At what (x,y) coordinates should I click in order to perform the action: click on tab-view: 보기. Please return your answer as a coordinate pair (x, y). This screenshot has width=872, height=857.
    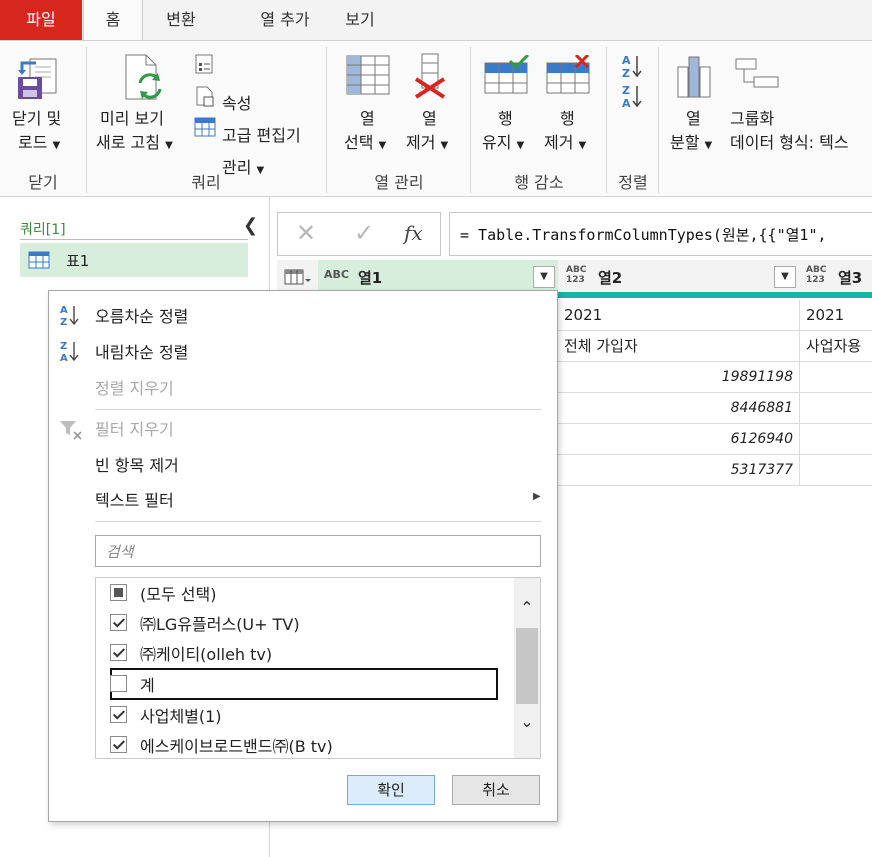
    Looking at the image, I should click on (360, 20).